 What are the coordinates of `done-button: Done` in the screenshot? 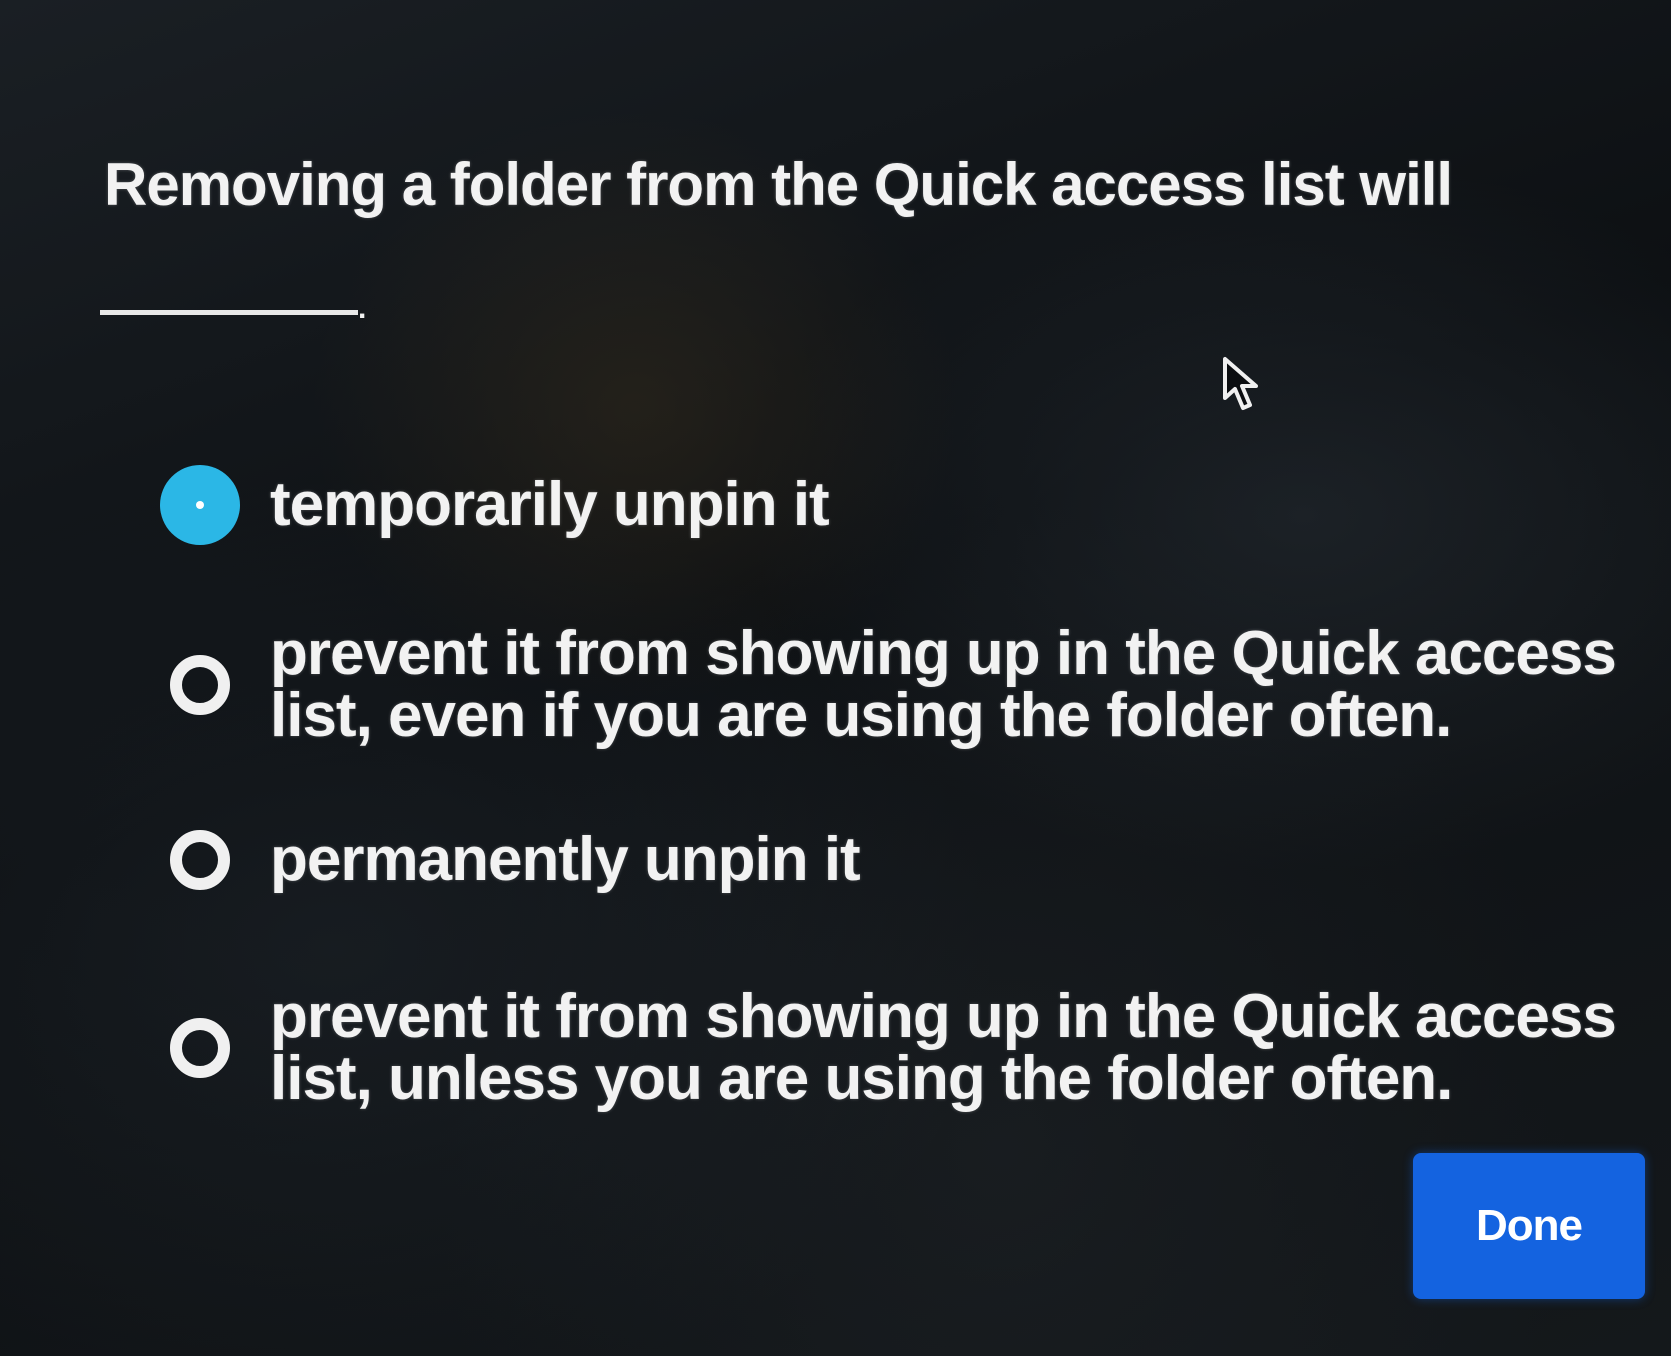 It's located at (1529, 1226).